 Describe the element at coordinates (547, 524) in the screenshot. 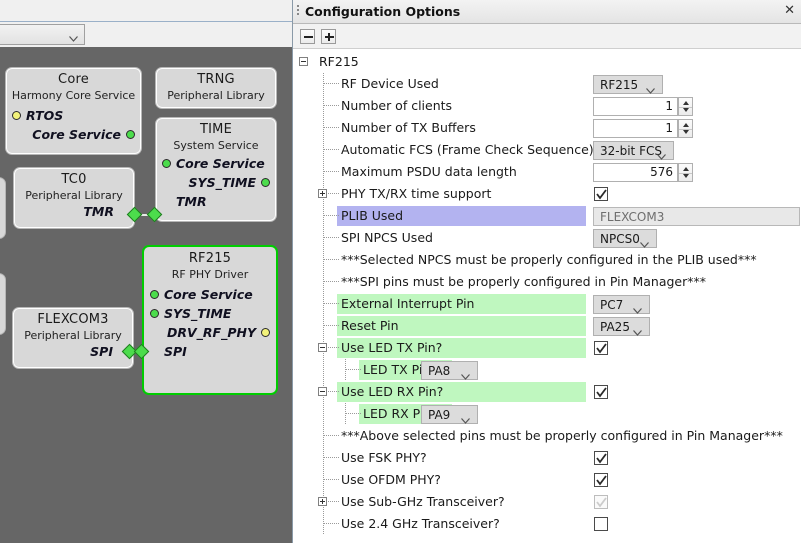

I see `tree-row-use_24ghz: Use 2.4 GHz Transceiver?` at that location.